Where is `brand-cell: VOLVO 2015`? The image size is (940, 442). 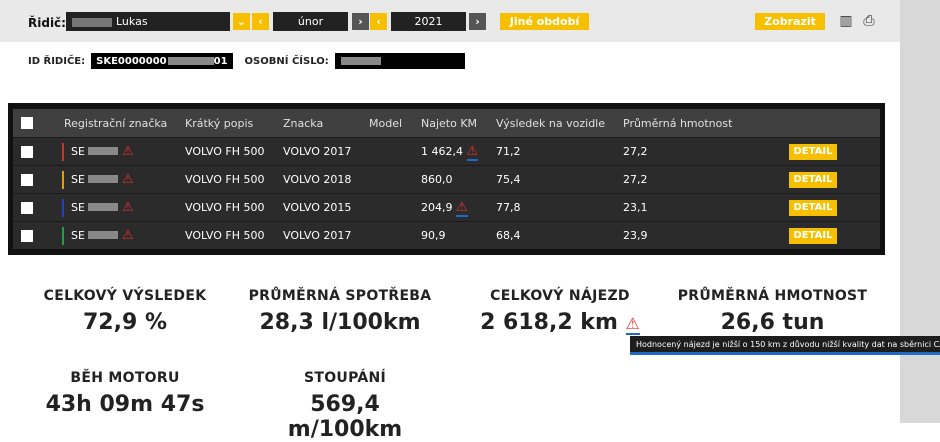 brand-cell: VOLVO 2015 is located at coordinates (317, 207).